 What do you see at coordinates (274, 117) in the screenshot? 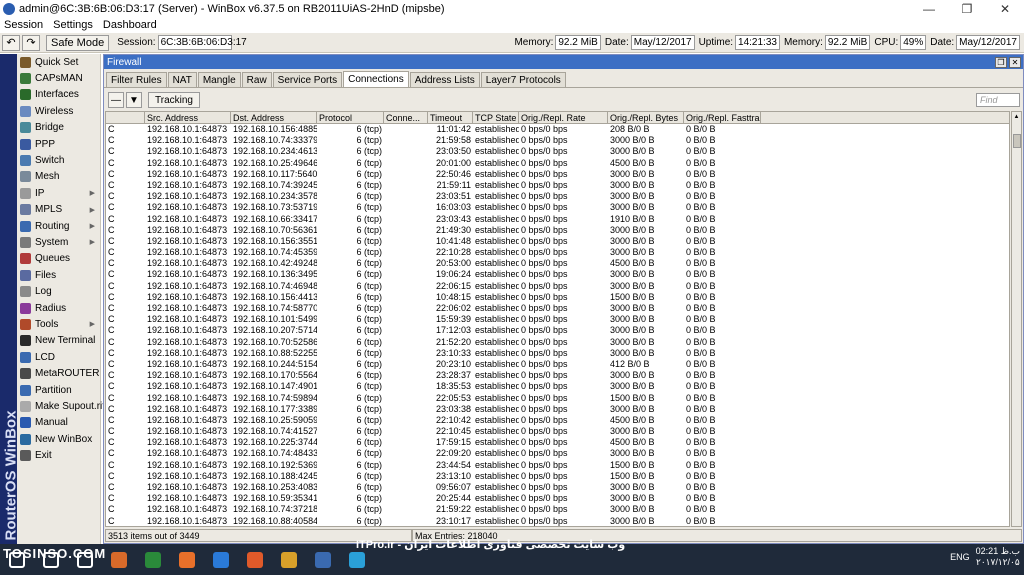
I see `column-header: Dst. Address` at bounding box center [274, 117].